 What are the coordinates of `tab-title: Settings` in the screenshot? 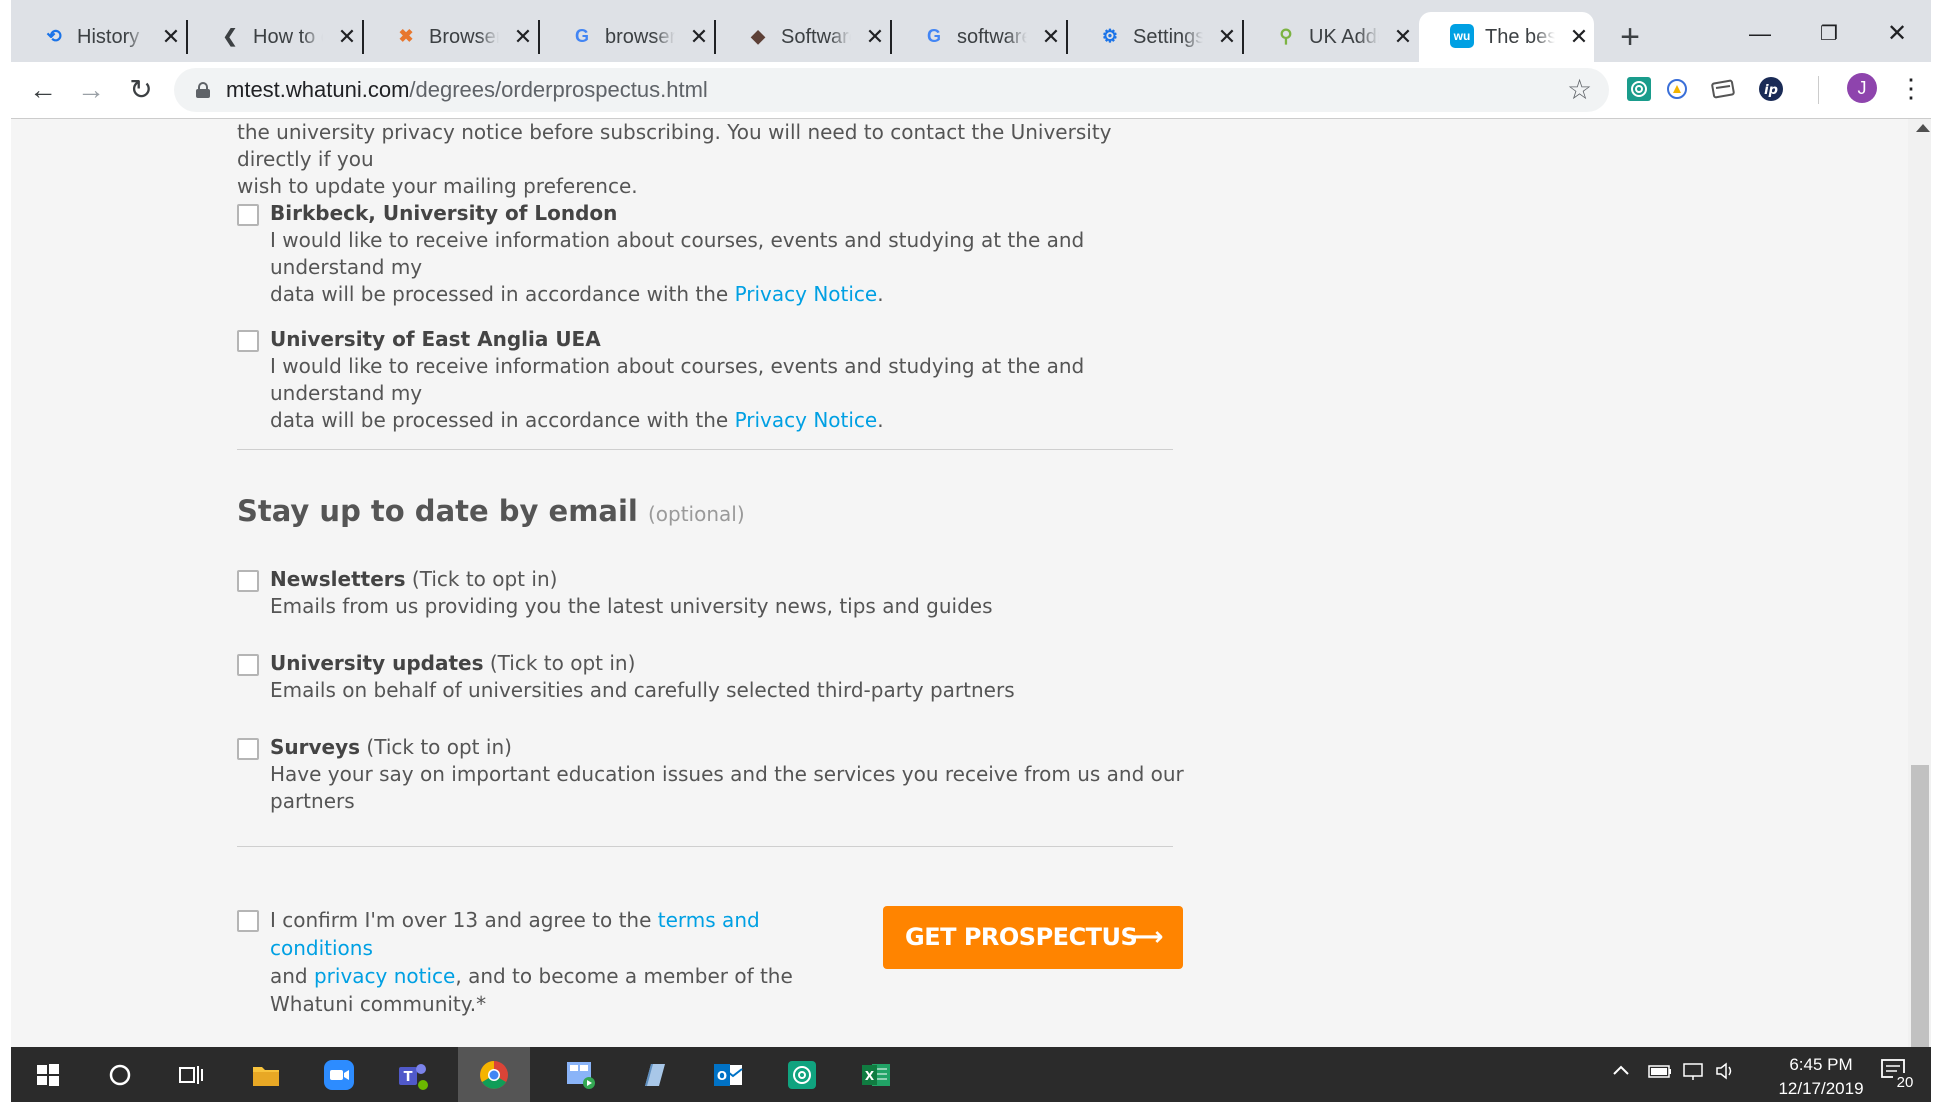 It's located at (1168, 37).